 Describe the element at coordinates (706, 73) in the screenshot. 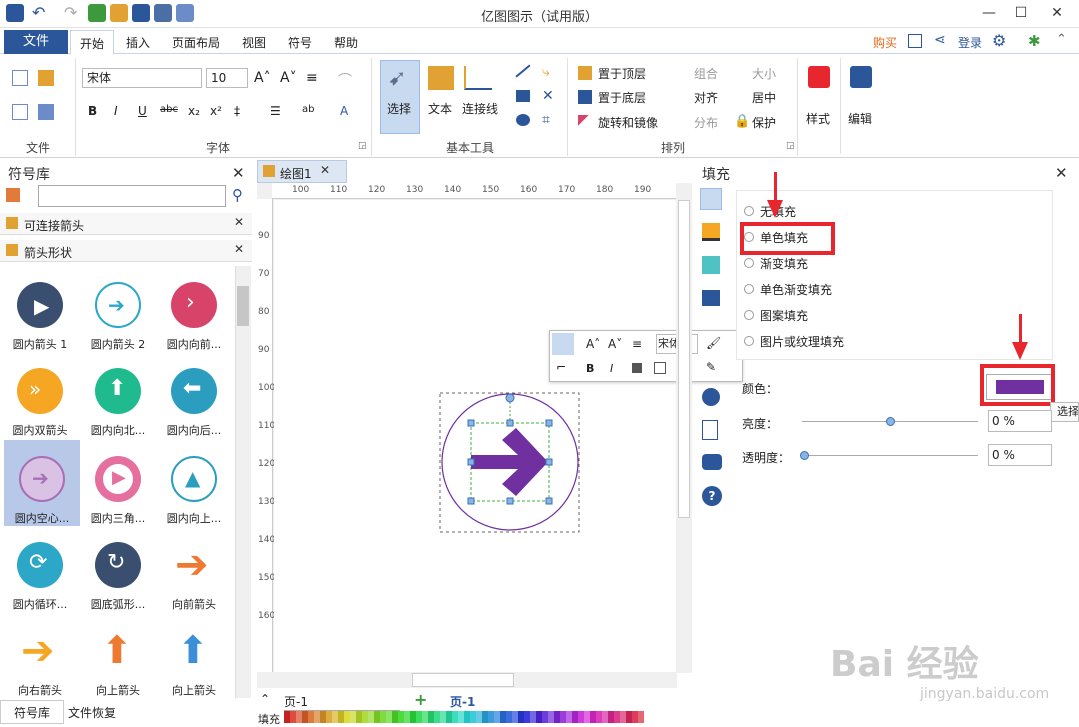

I see `group-button: 组合` at that location.